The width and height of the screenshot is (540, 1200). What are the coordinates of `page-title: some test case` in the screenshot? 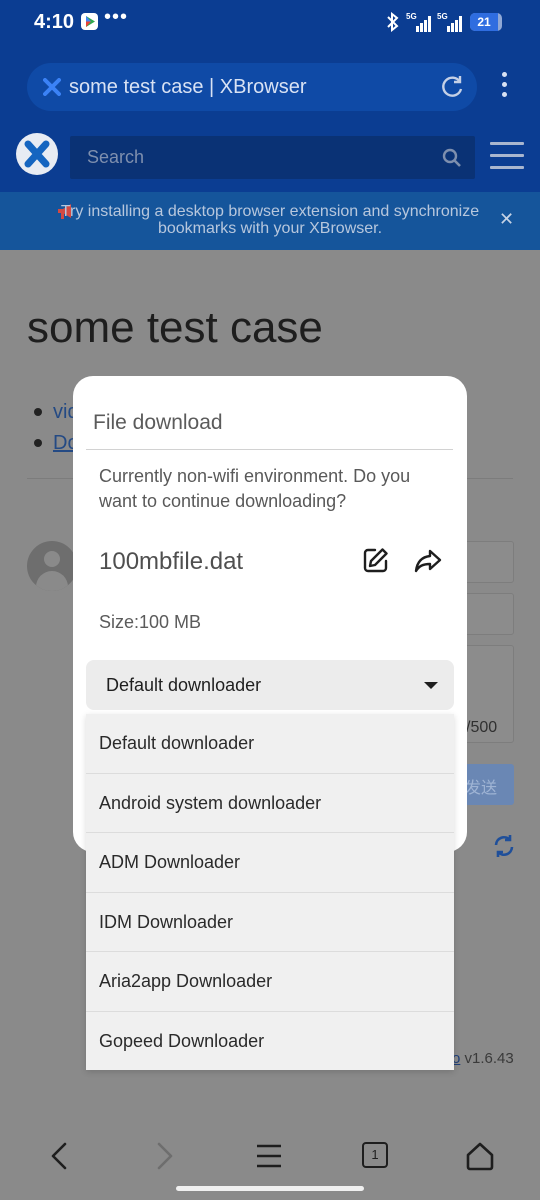 It's located at (175, 327).